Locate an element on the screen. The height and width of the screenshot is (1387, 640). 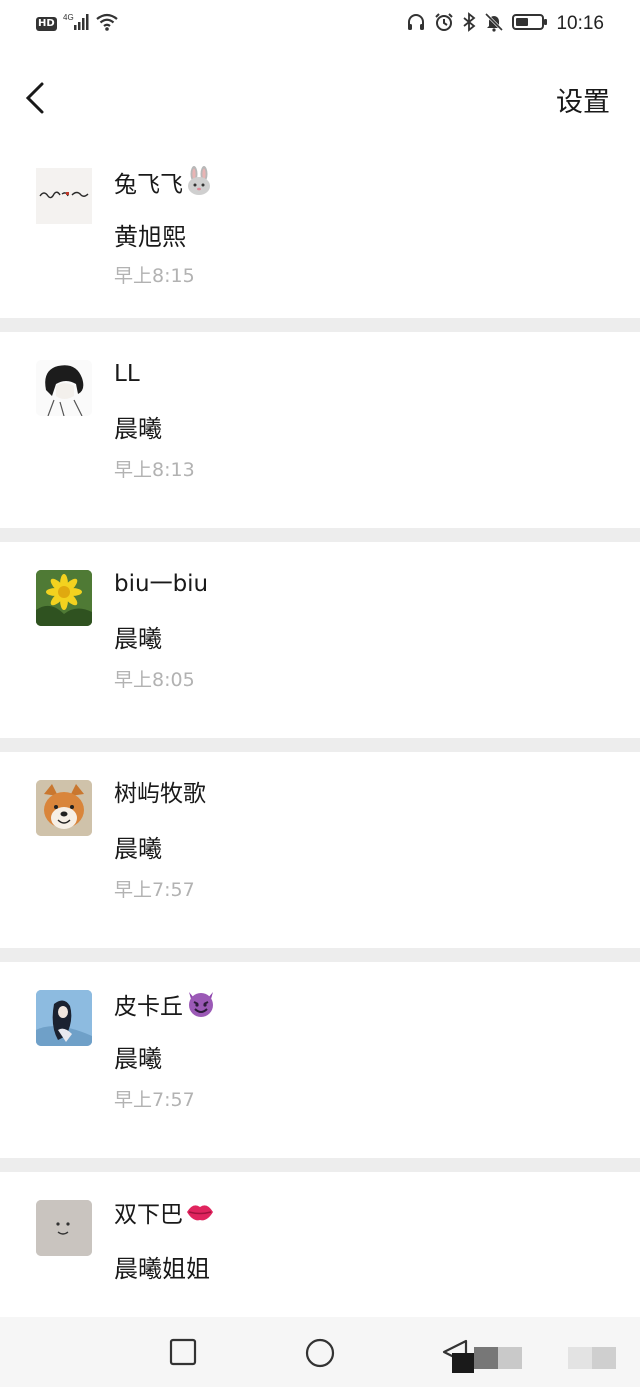
contact-name: 皮卡丘 is located at coordinates (165, 1007).